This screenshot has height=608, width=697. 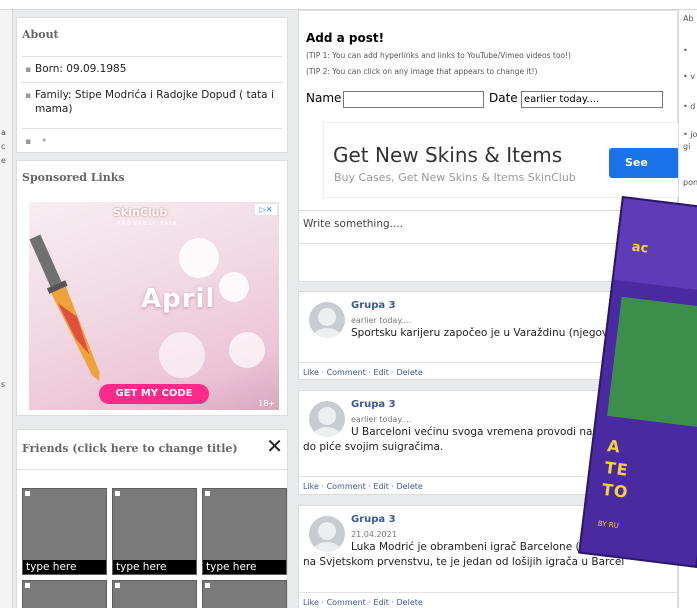 I want to click on ad-cta-button: GET MY CODE, so click(x=154, y=394).